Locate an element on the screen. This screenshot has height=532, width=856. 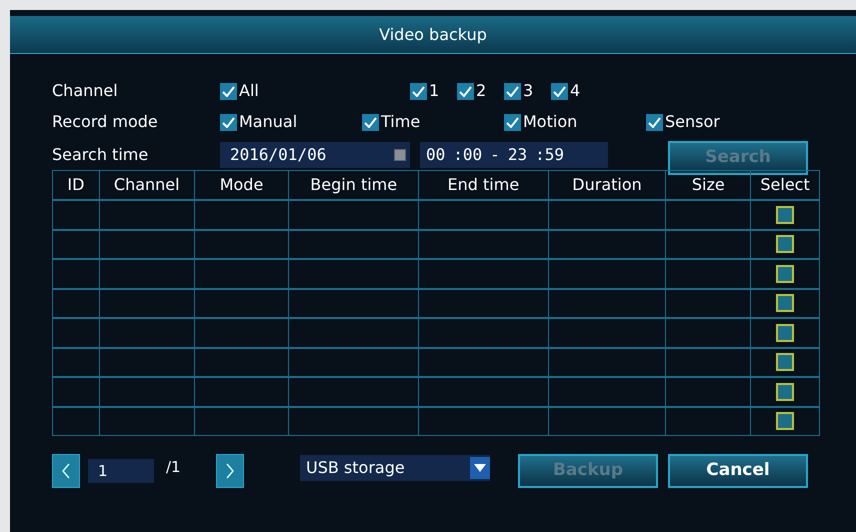
next-page-button is located at coordinates (230, 471).